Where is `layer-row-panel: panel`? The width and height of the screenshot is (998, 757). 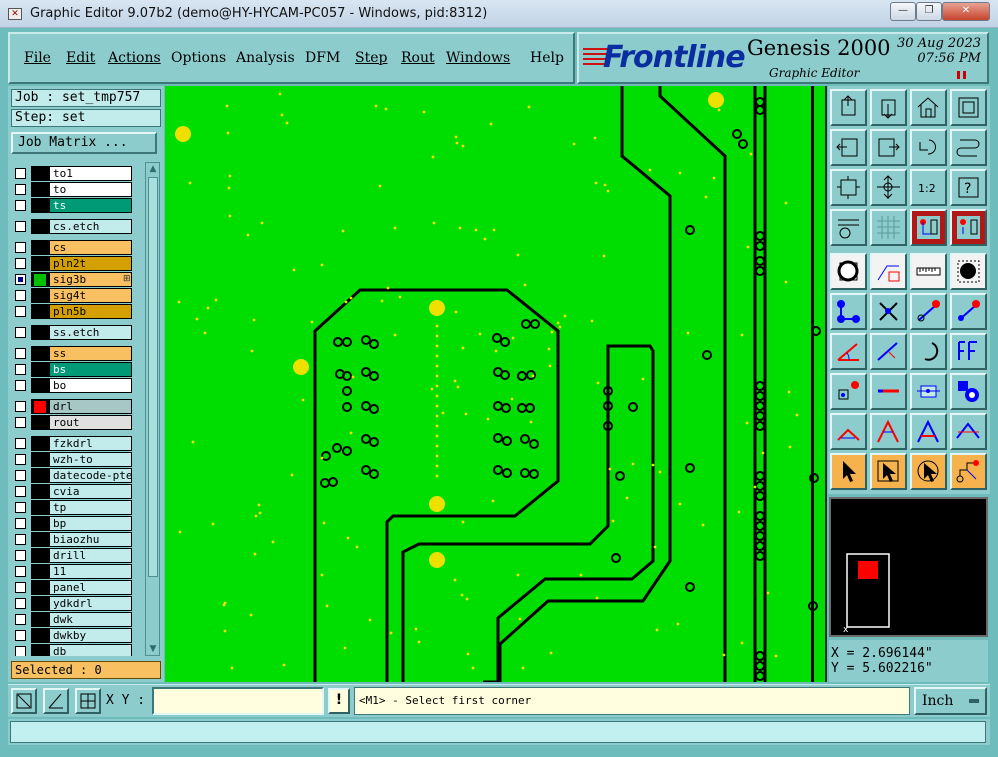 layer-row-panel: panel is located at coordinates (72, 587).